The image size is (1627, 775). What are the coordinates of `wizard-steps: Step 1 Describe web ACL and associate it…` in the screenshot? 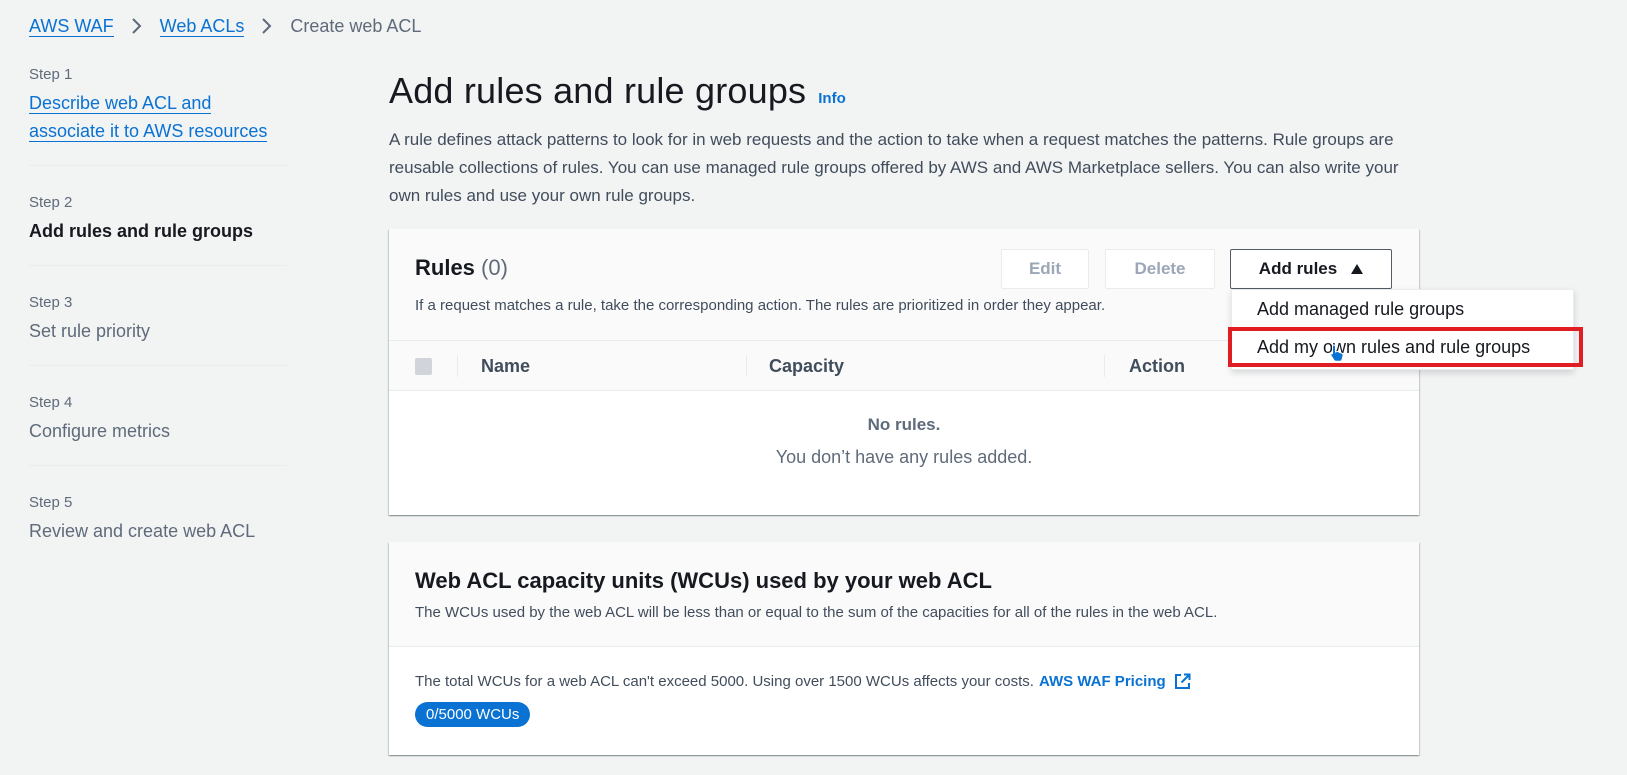 It's located at (158, 329).